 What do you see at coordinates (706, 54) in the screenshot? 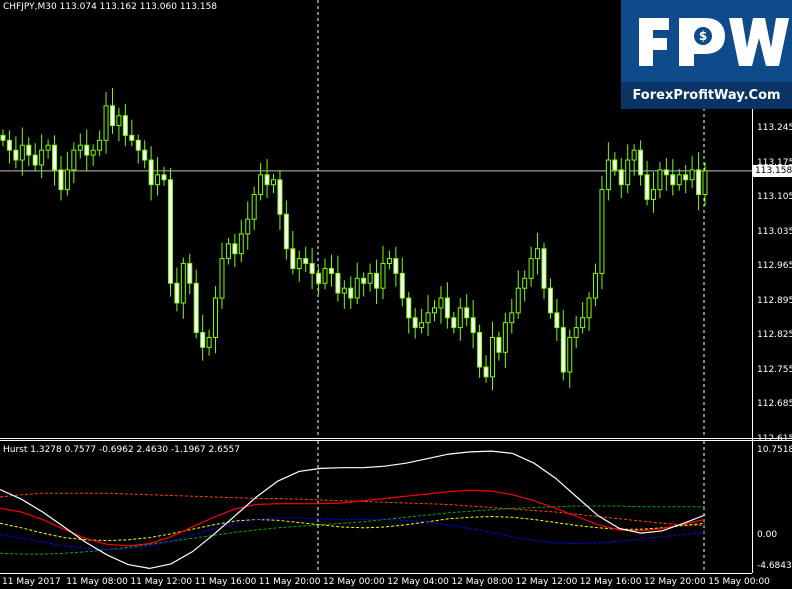
I see `fpw-logo: $ ForexProfitWay.Com` at bounding box center [706, 54].